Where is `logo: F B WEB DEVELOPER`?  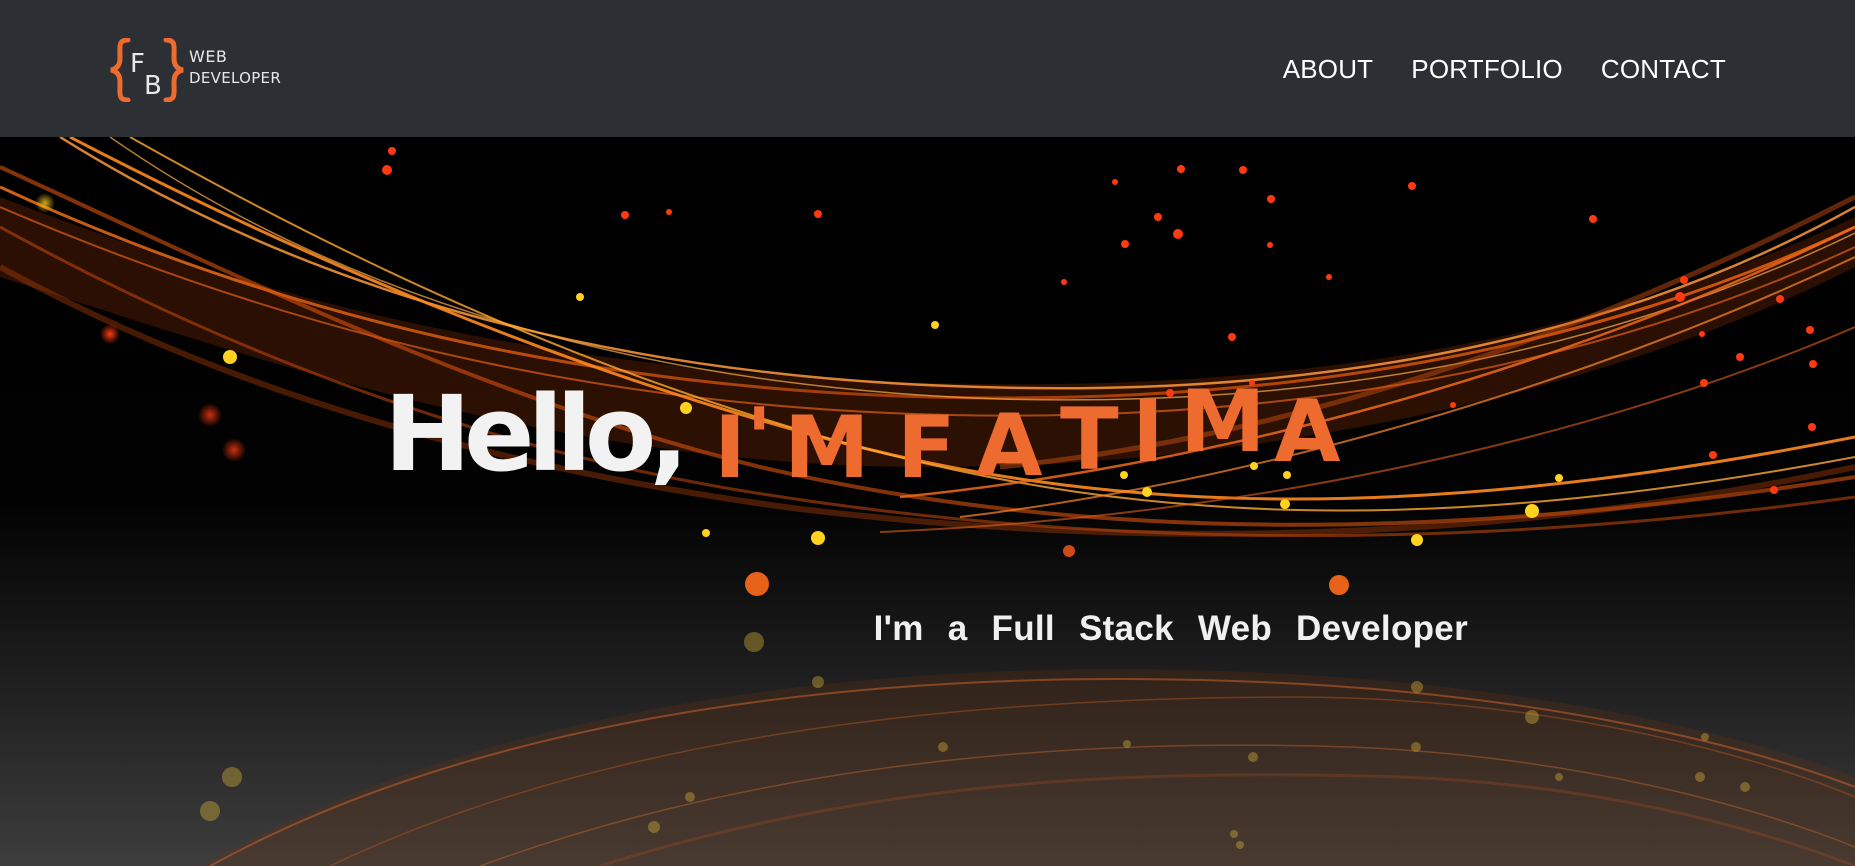 logo: F B WEB DEVELOPER is located at coordinates (205, 70).